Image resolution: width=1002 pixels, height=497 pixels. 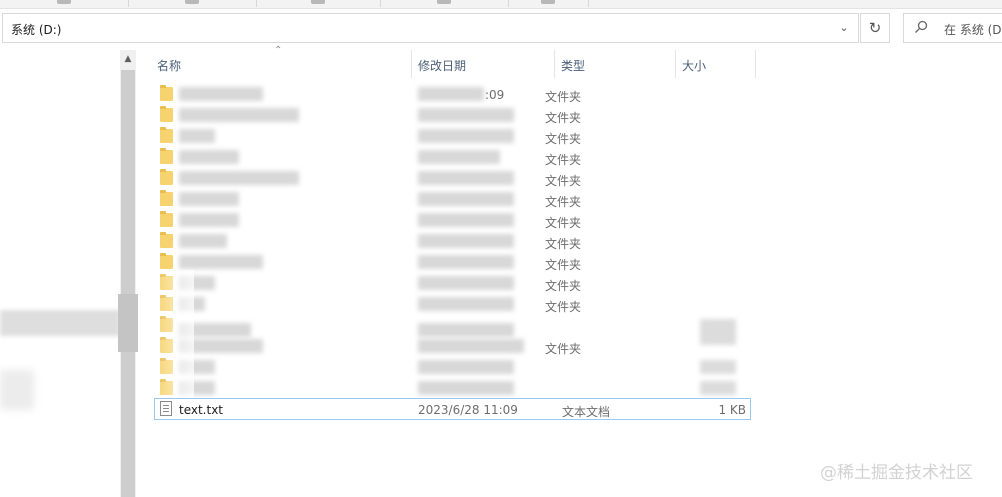 What do you see at coordinates (468, 410) in the screenshot?
I see `file-date: 2023/6/28 11:09` at bounding box center [468, 410].